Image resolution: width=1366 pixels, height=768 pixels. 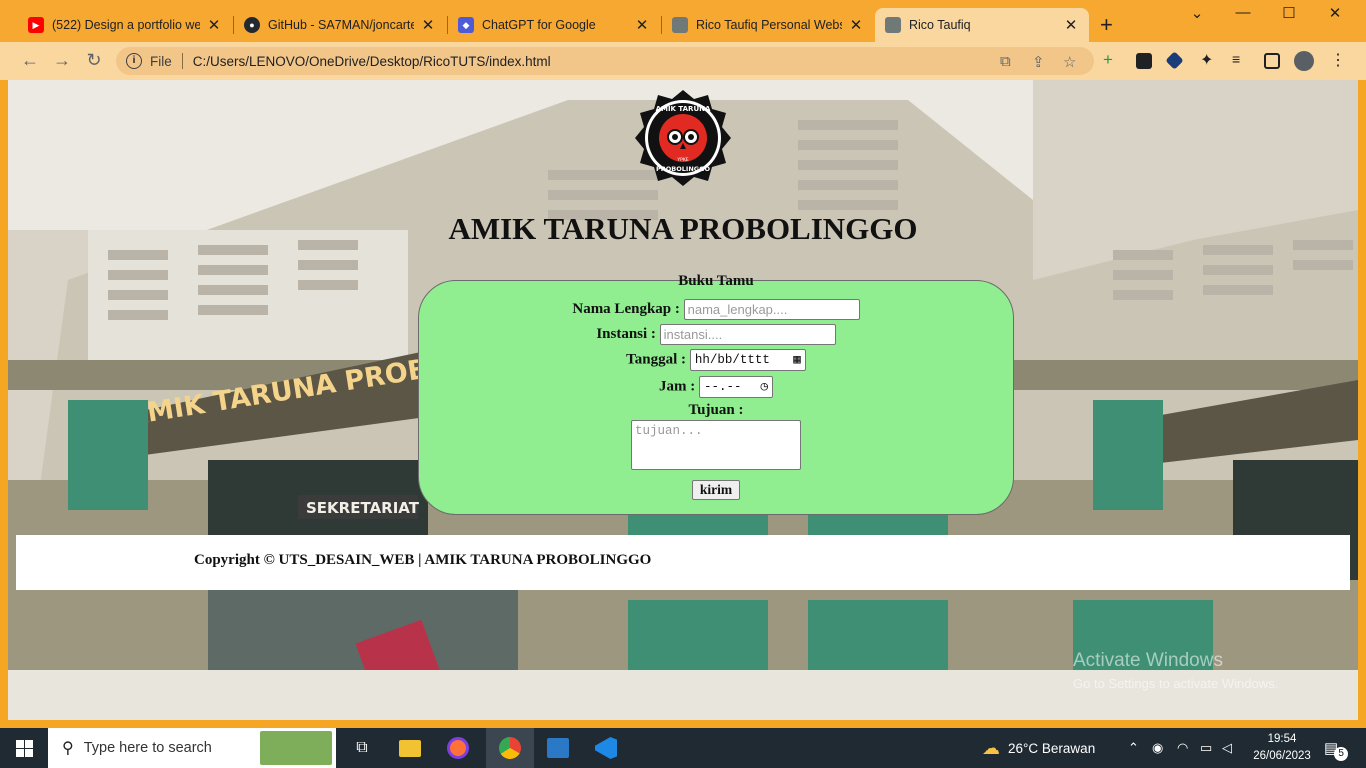 I want to click on puzzle-icon: ✦, so click(x=1208, y=59).